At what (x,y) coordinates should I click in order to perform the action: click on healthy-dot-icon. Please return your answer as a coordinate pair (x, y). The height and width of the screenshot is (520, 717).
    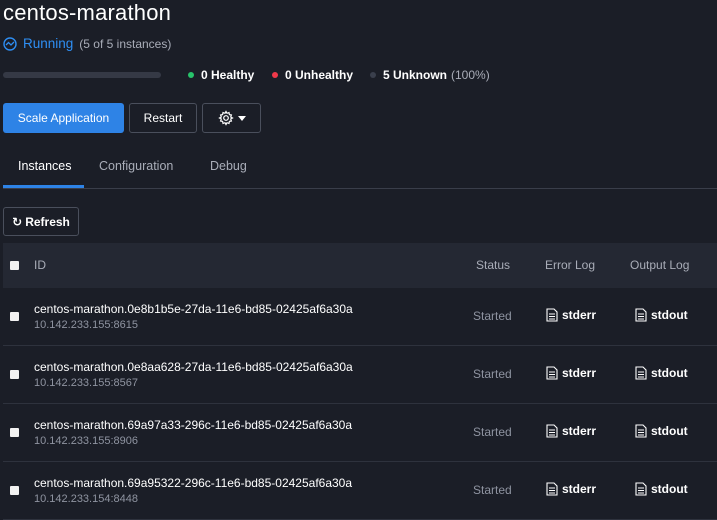
    Looking at the image, I should click on (191, 75).